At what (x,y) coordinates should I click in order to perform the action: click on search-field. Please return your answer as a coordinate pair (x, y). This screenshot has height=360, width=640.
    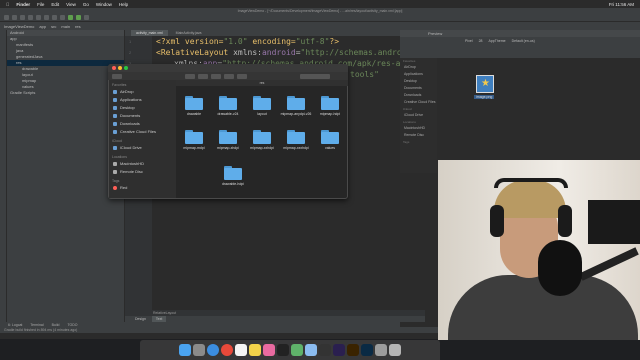
    Looking at the image, I should click on (315, 76).